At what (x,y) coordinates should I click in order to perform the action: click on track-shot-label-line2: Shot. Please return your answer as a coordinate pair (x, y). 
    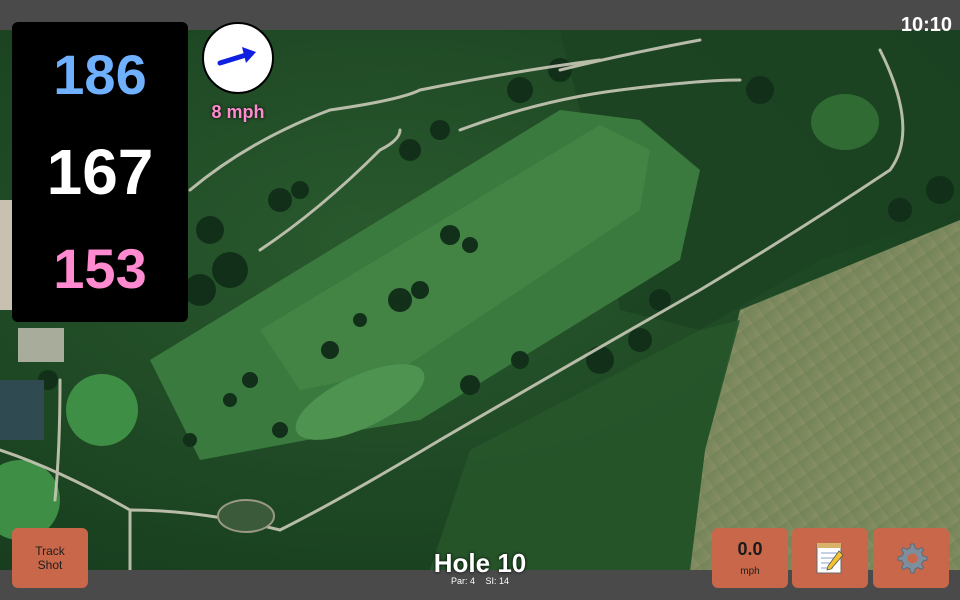
    Looking at the image, I should click on (50, 565).